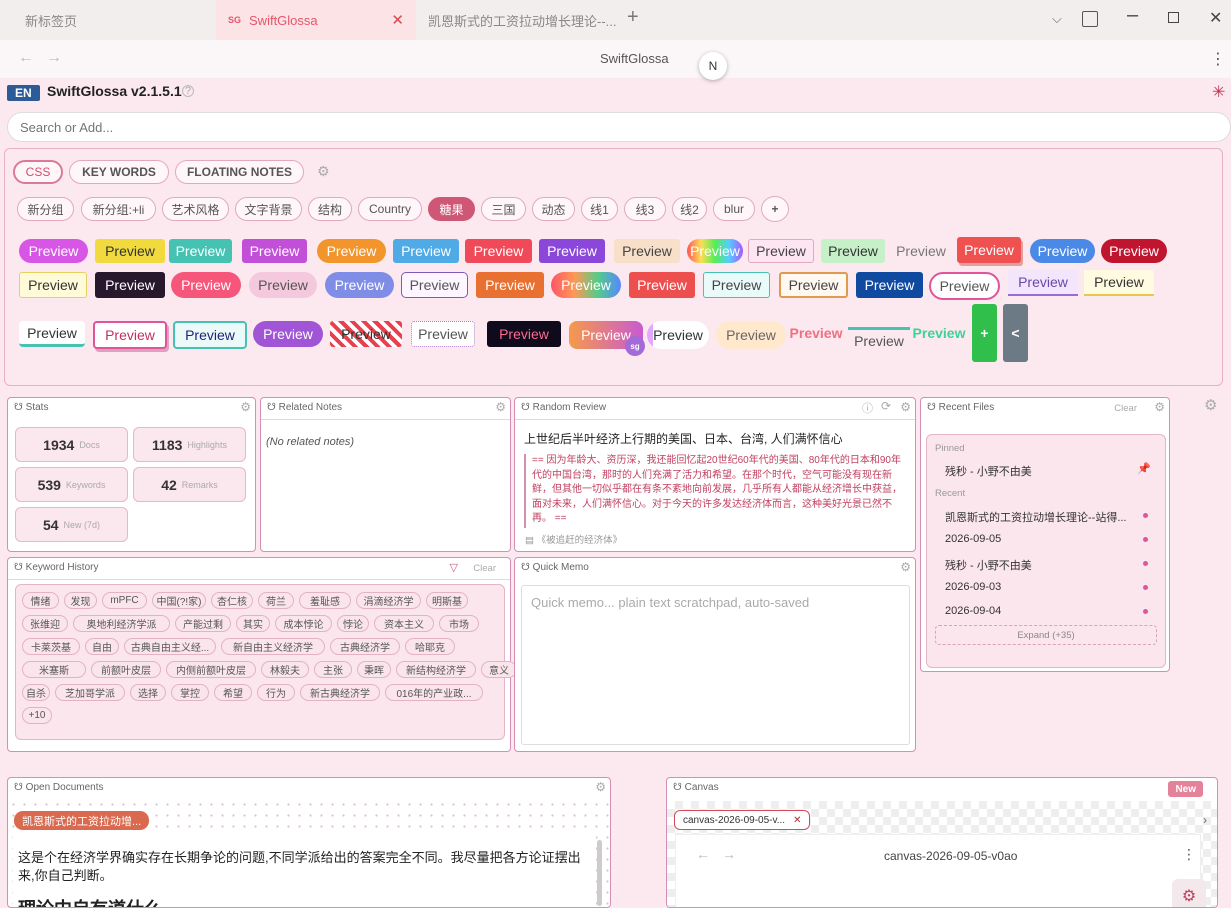 The height and width of the screenshot is (908, 1231). What do you see at coordinates (276, 692) in the screenshot?
I see `keyword-chip: 行为` at bounding box center [276, 692].